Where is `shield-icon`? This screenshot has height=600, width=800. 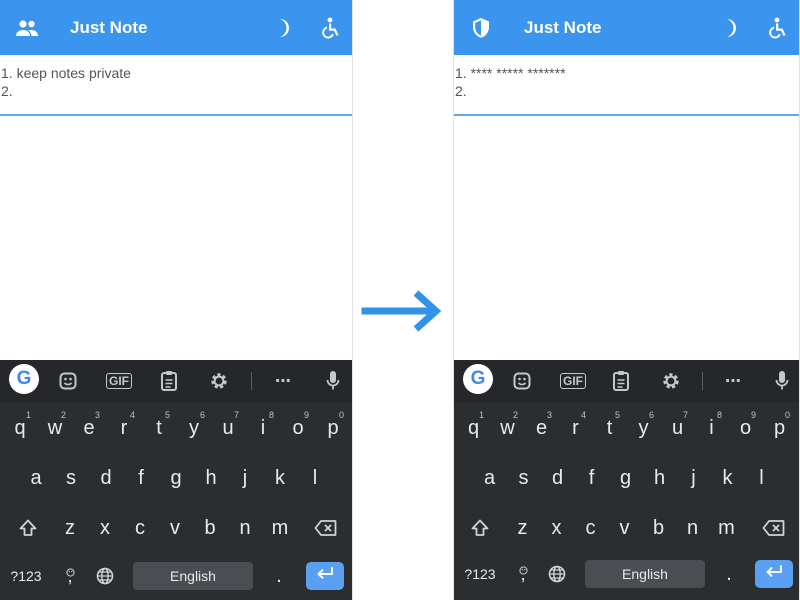 shield-icon is located at coordinates (481, 28).